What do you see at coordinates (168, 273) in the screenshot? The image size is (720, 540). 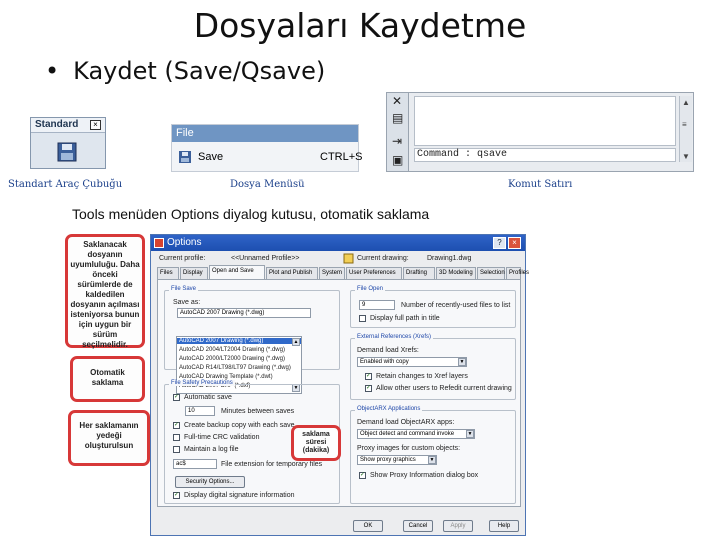 I see `tab-files: Files` at bounding box center [168, 273].